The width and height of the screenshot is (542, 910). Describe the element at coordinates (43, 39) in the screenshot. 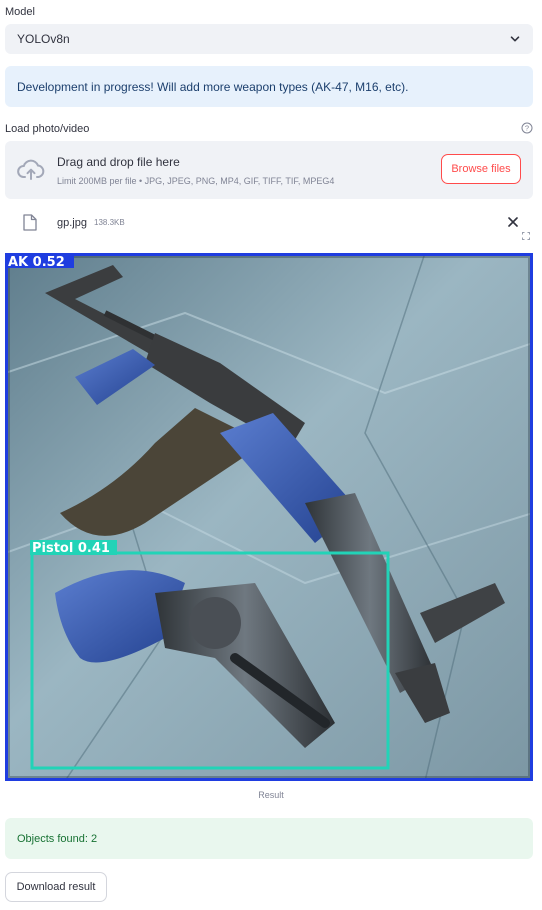

I see `model-selected-value: YOLOv8n` at that location.